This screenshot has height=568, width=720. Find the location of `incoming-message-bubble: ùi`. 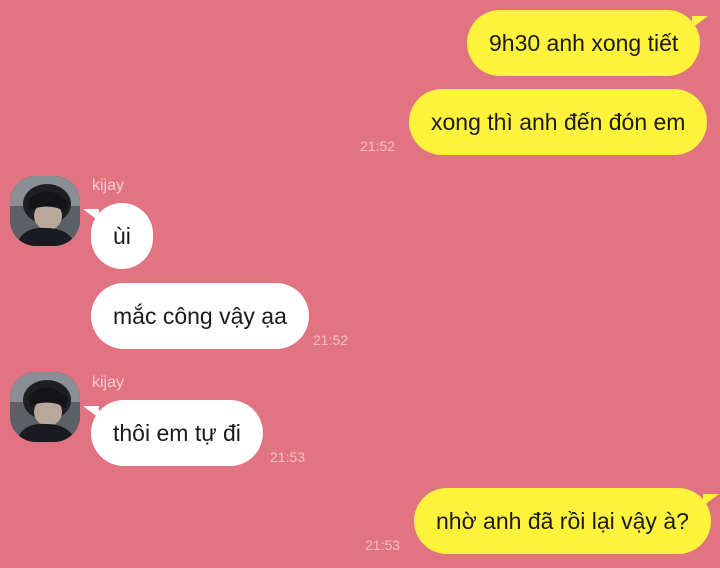

incoming-message-bubble: ùi is located at coordinates (118, 236).